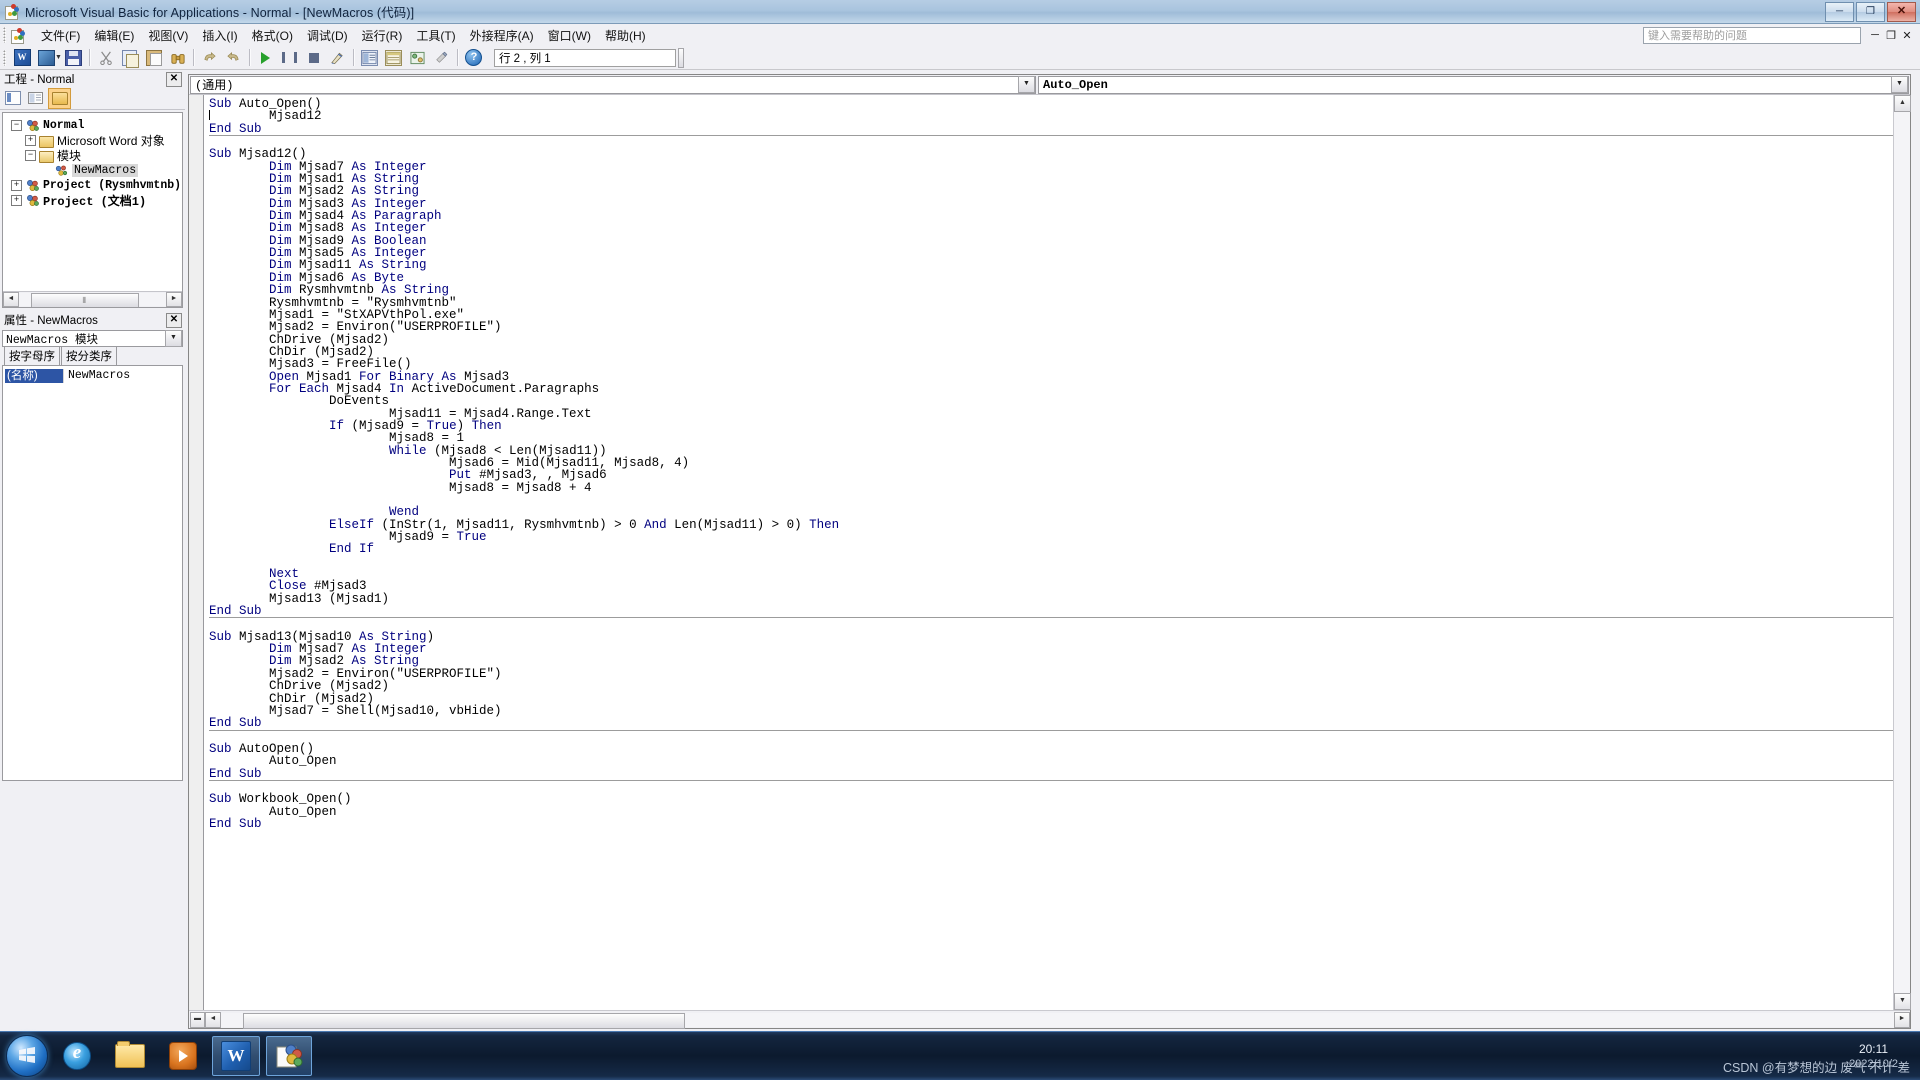 This screenshot has height=1080, width=1920. I want to click on taskbar-word: W, so click(236, 1056).